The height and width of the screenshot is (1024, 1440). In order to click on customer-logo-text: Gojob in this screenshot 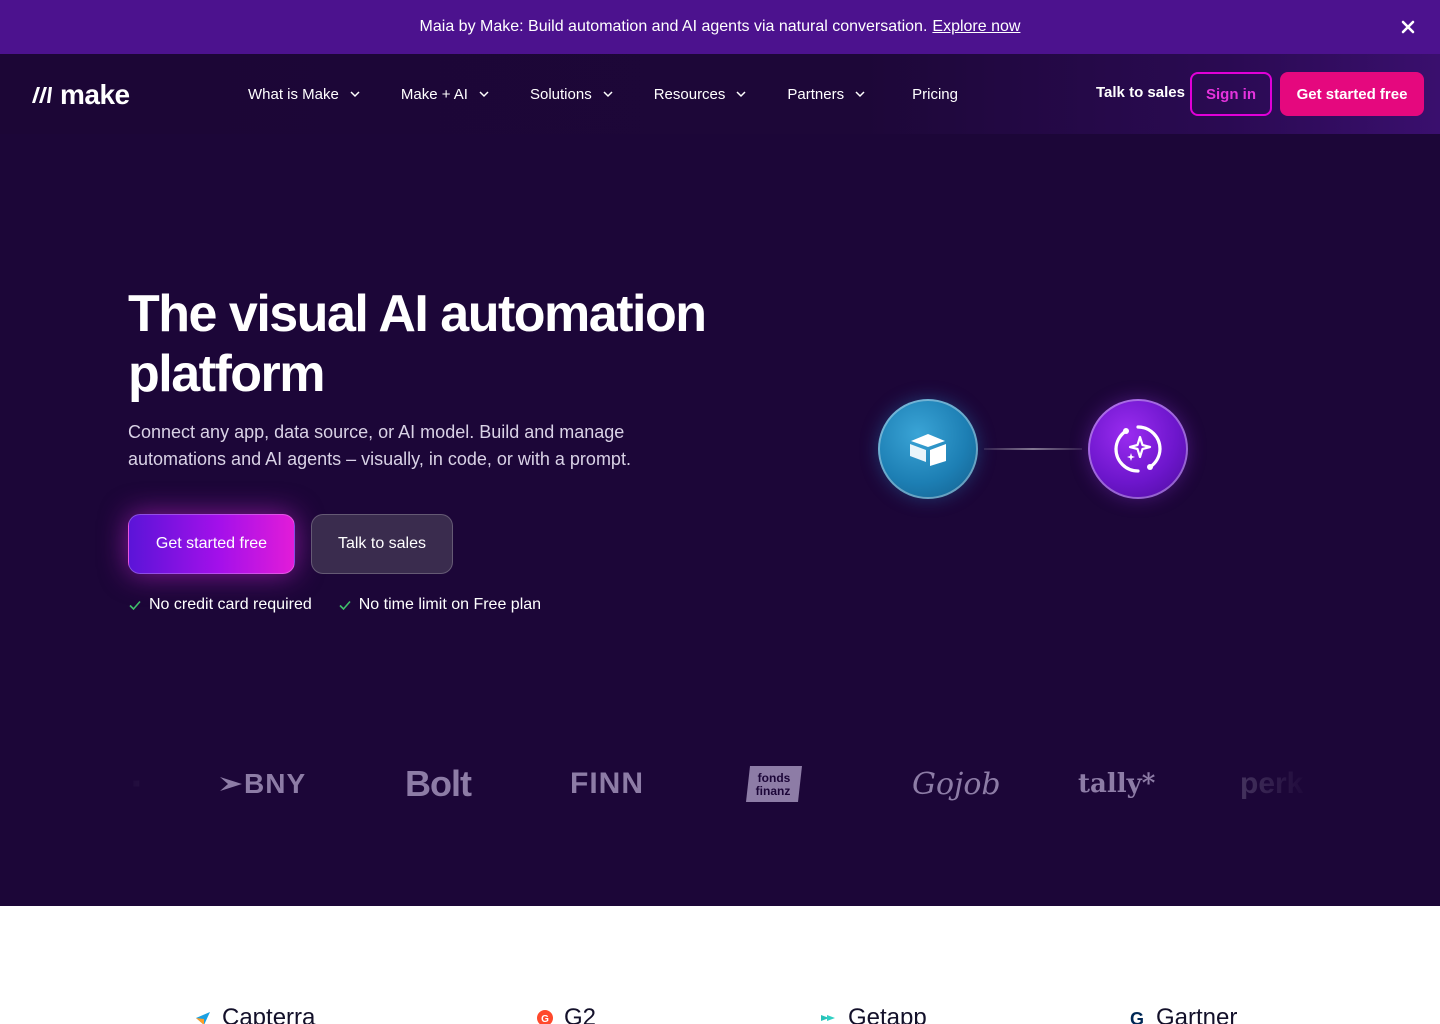, I will do `click(956, 784)`.